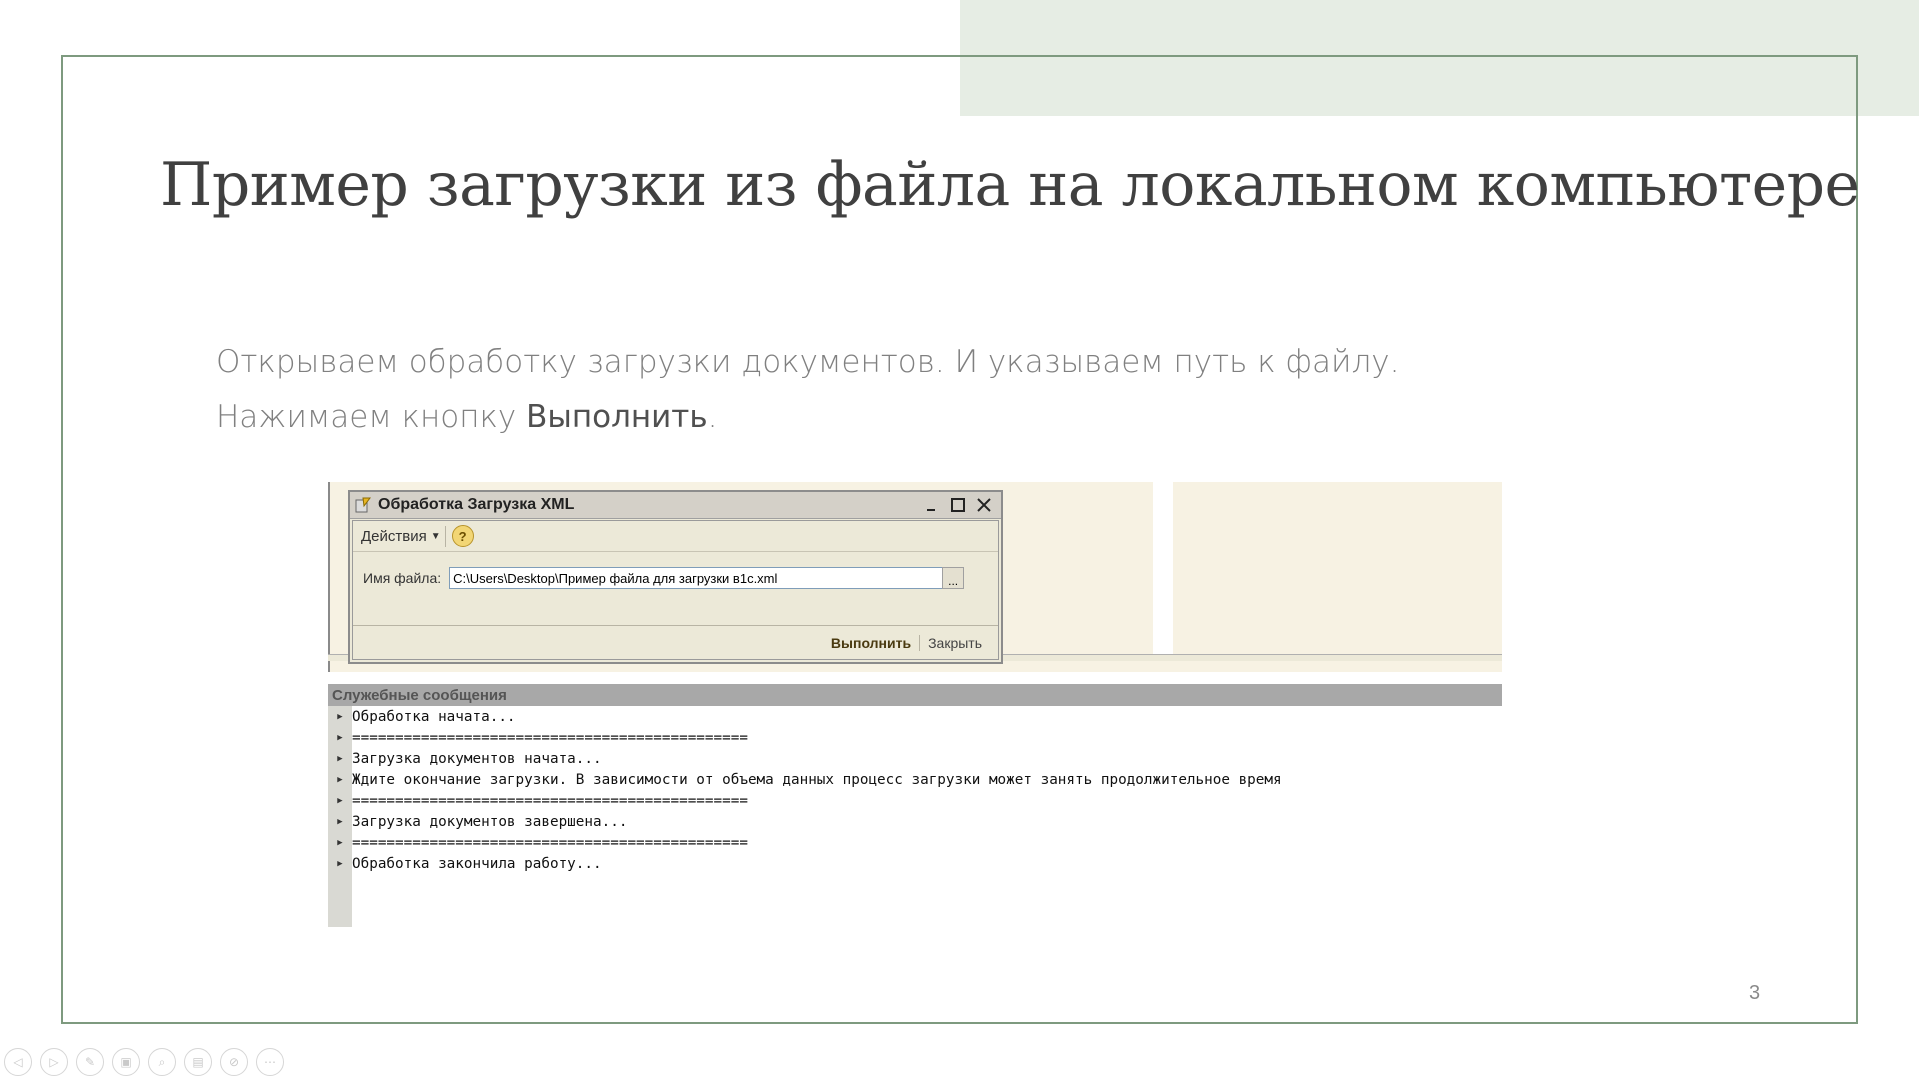 The width and height of the screenshot is (1919, 1079). Describe the element at coordinates (402, 578) in the screenshot. I see `file-name-label: Имя файла:` at that location.